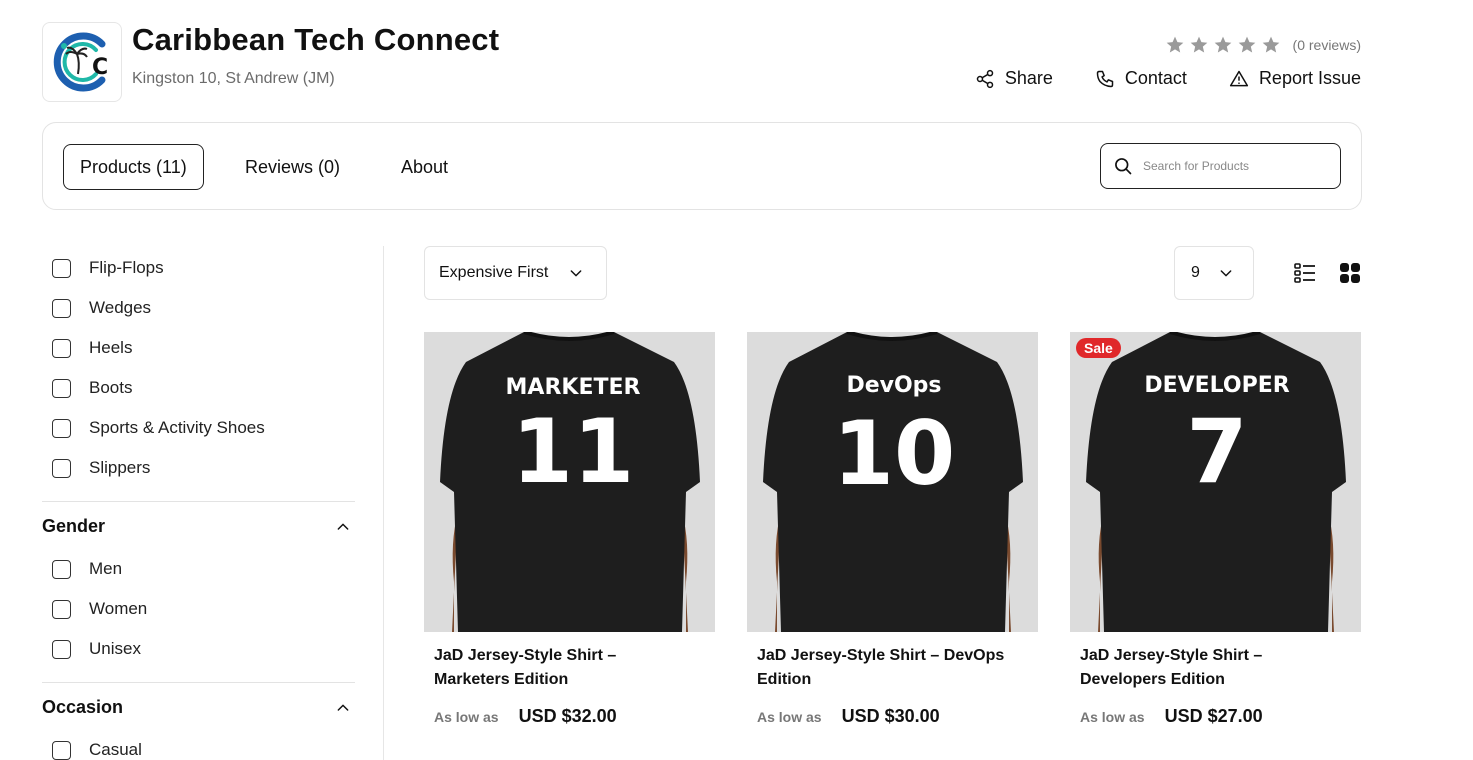 Image resolution: width=1473 pixels, height=760 pixels. I want to click on sale-badge: Sale, so click(1098, 348).